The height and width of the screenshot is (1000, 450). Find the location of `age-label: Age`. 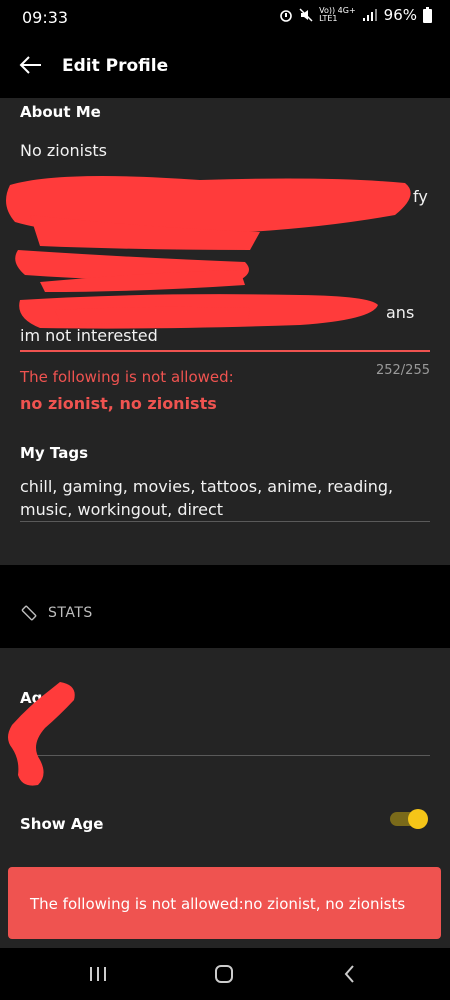

age-label: Age is located at coordinates (36, 698).